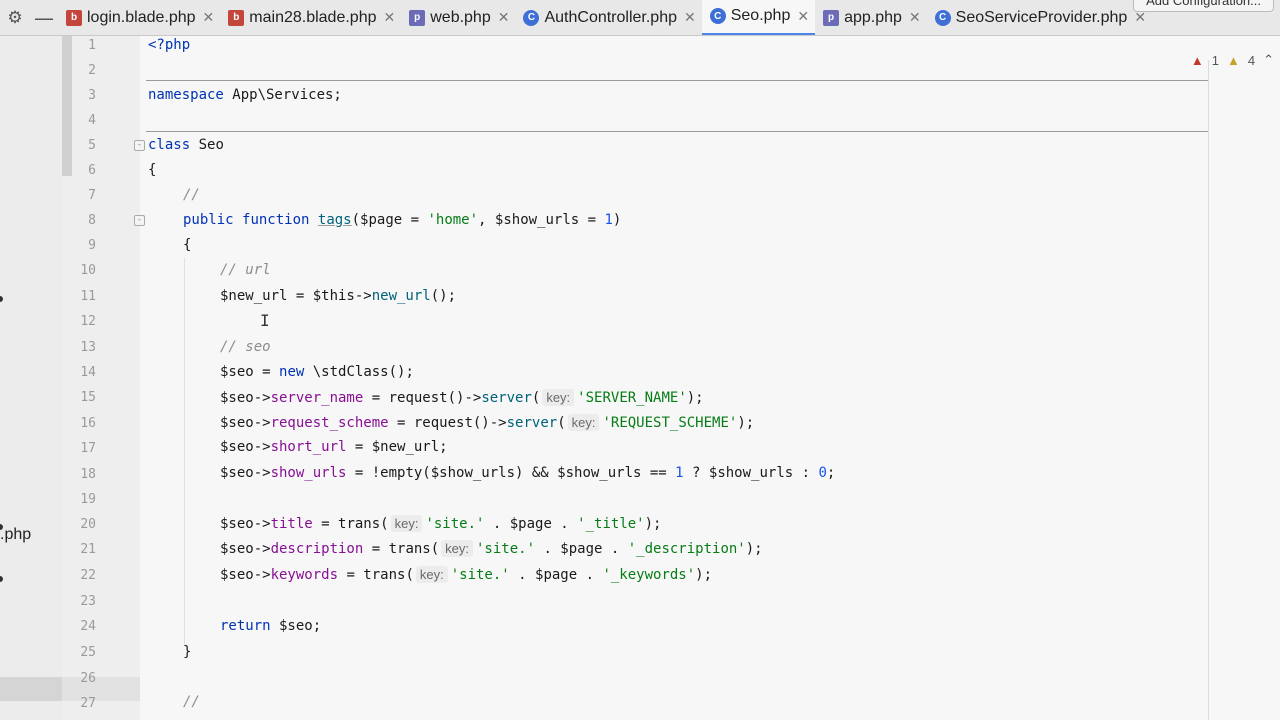  What do you see at coordinates (44, 17) in the screenshot?
I see `minus-icon: —` at bounding box center [44, 17].